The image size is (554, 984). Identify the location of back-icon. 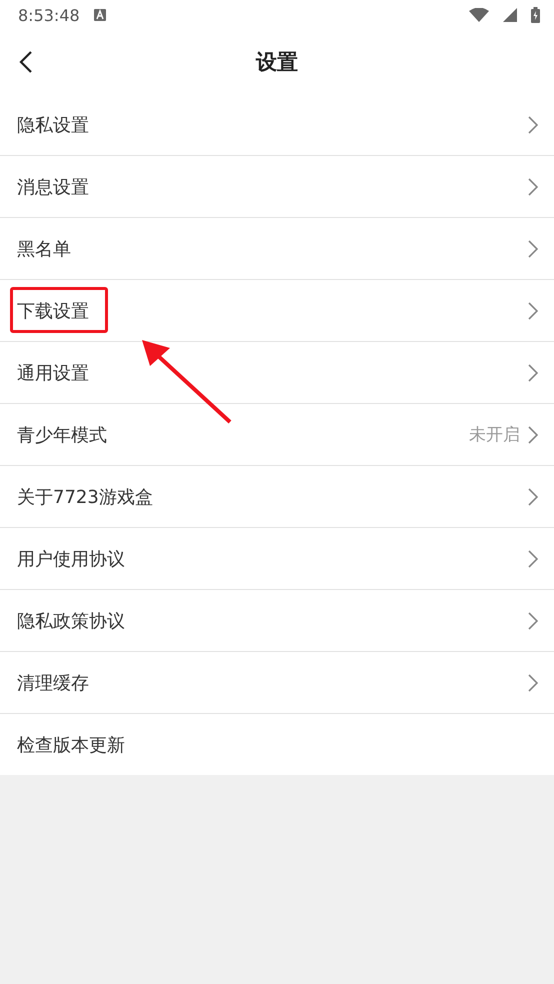
(26, 62).